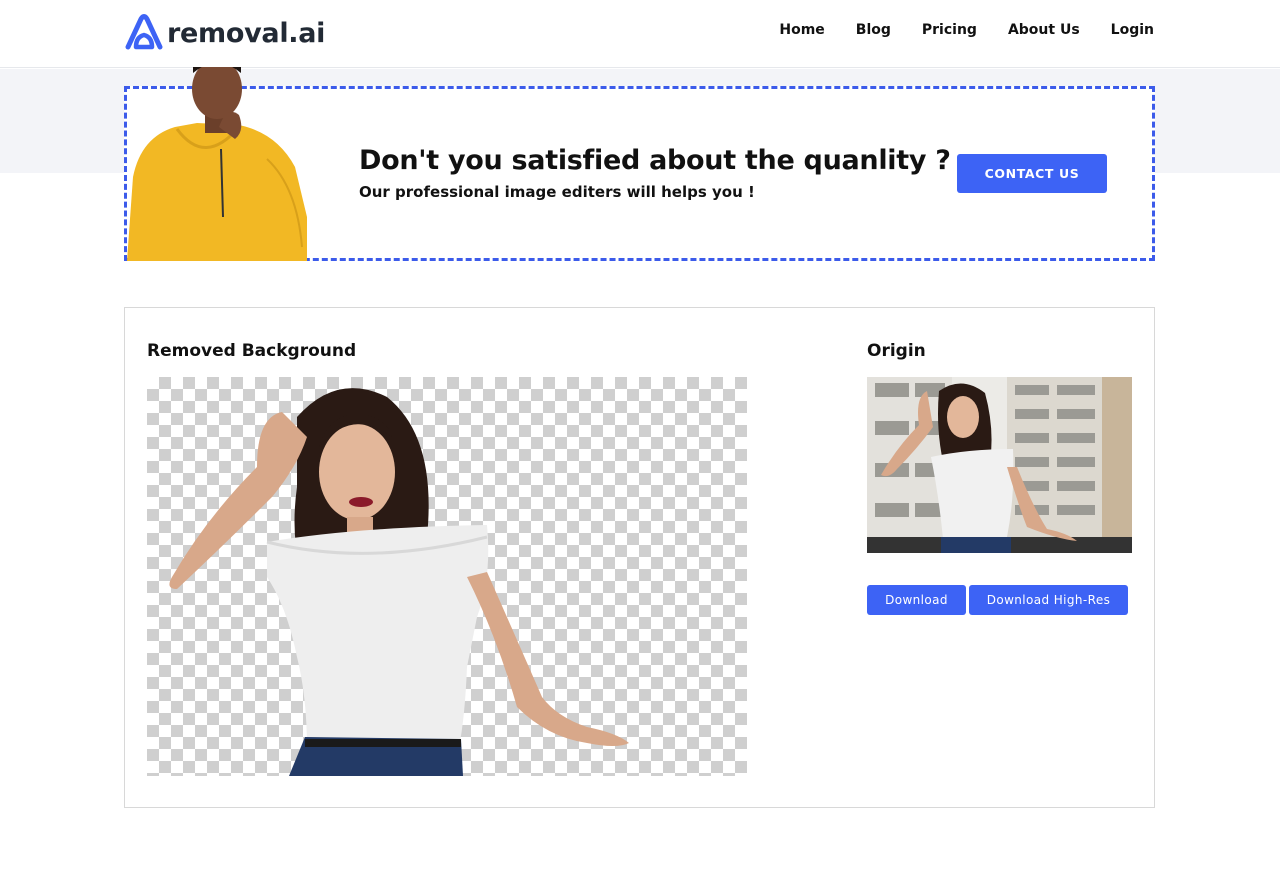  Describe the element at coordinates (144, 32) in the screenshot. I see `removal-logo-icon` at that location.